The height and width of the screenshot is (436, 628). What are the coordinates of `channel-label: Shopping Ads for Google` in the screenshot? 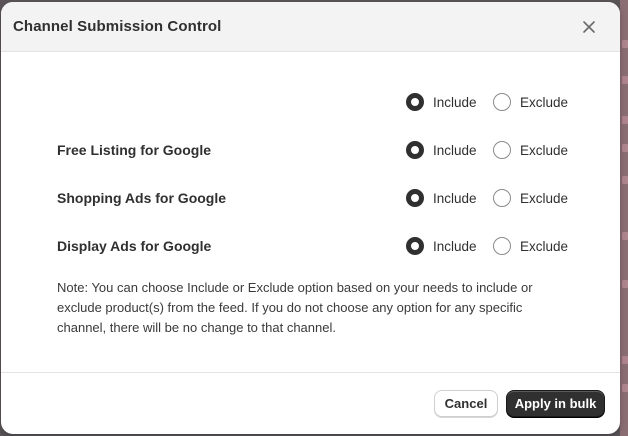 It's located at (142, 198).